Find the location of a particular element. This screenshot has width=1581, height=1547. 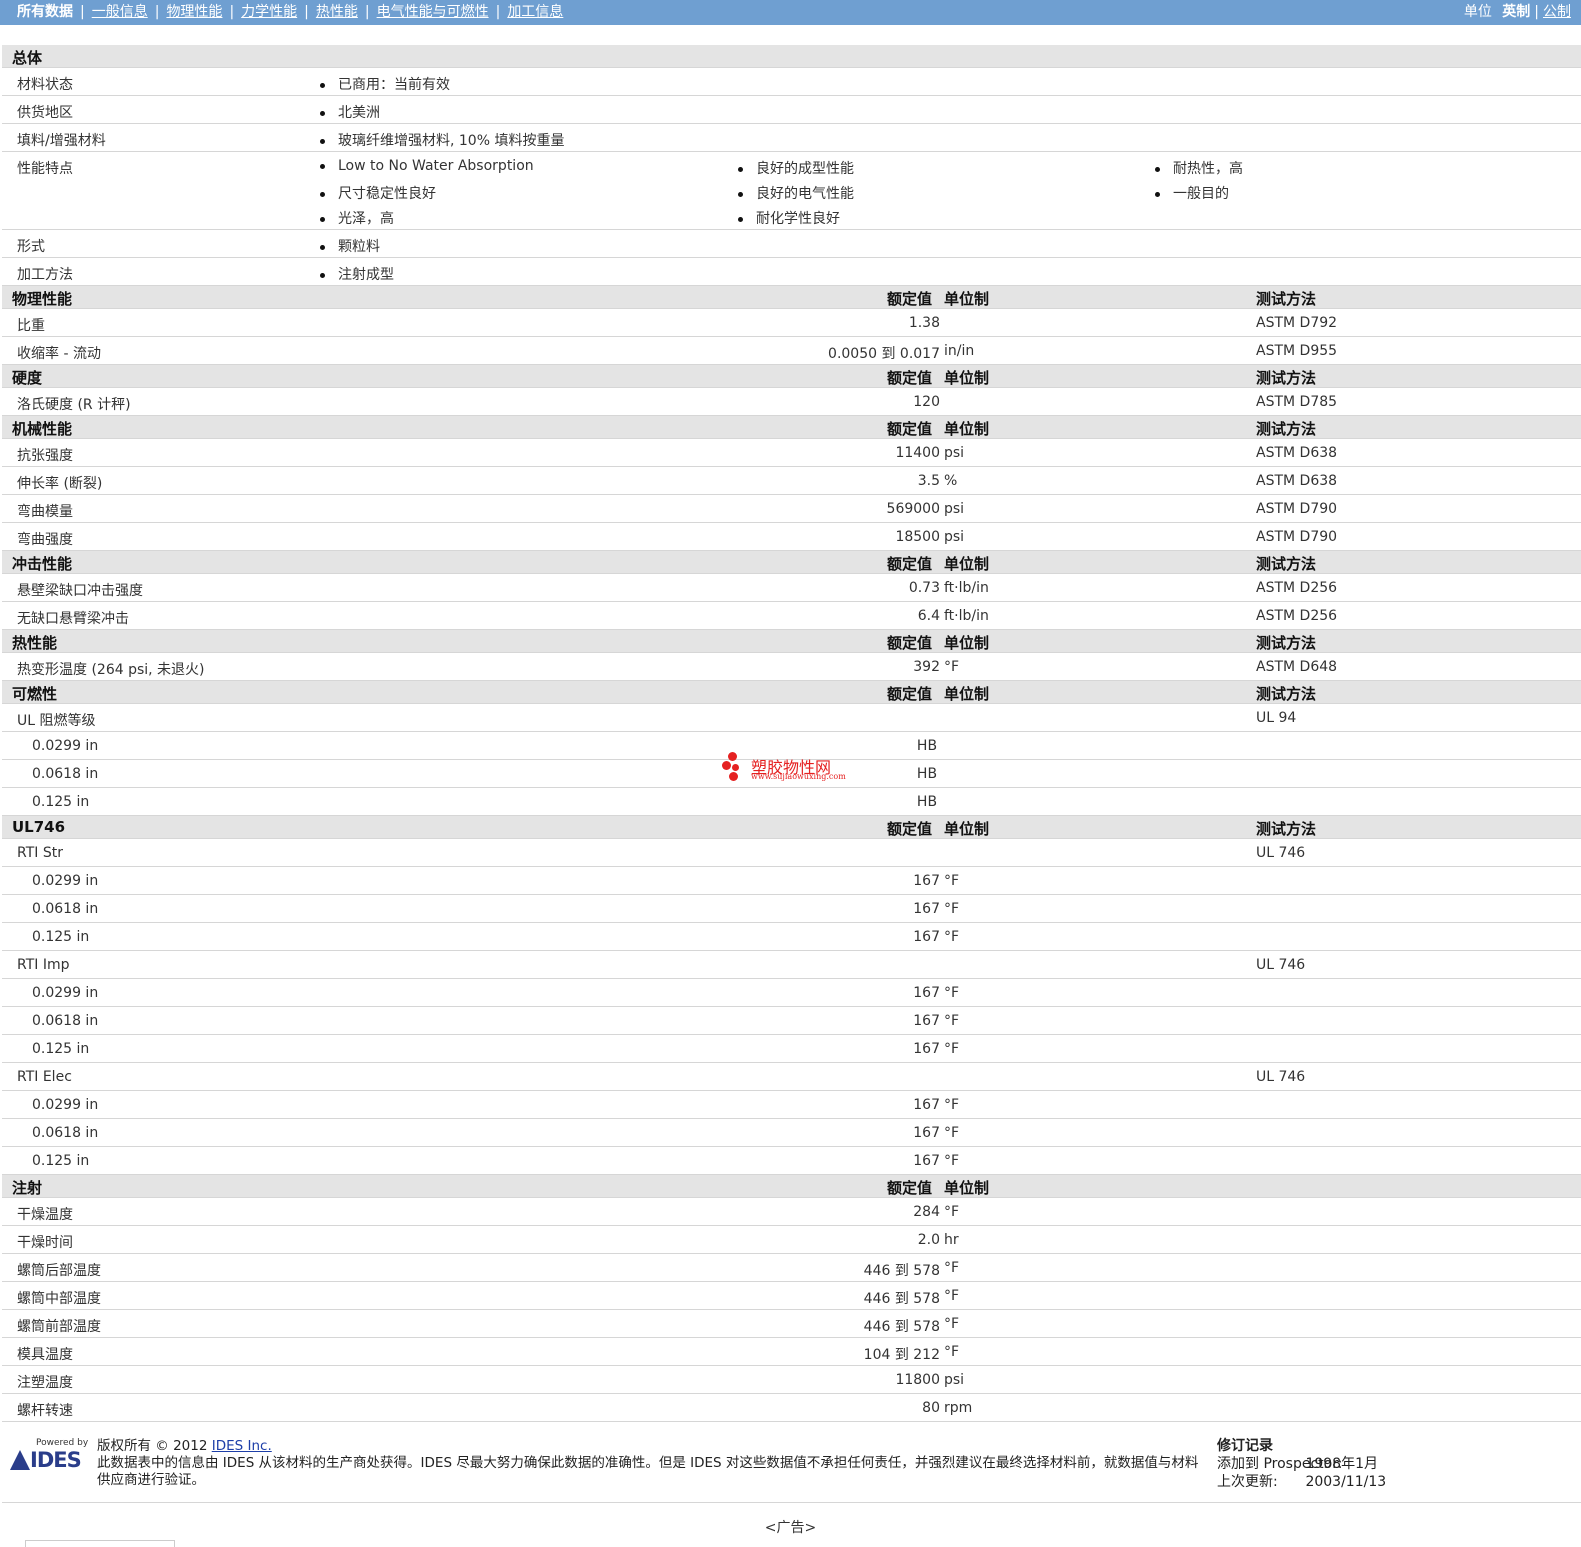

property-value: 392 is located at coordinates (926, 667).